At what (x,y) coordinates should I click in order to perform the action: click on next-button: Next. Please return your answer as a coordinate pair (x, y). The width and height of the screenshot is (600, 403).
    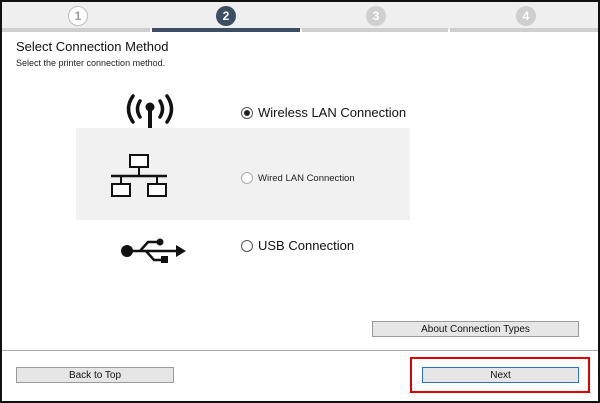
    Looking at the image, I should click on (500, 375).